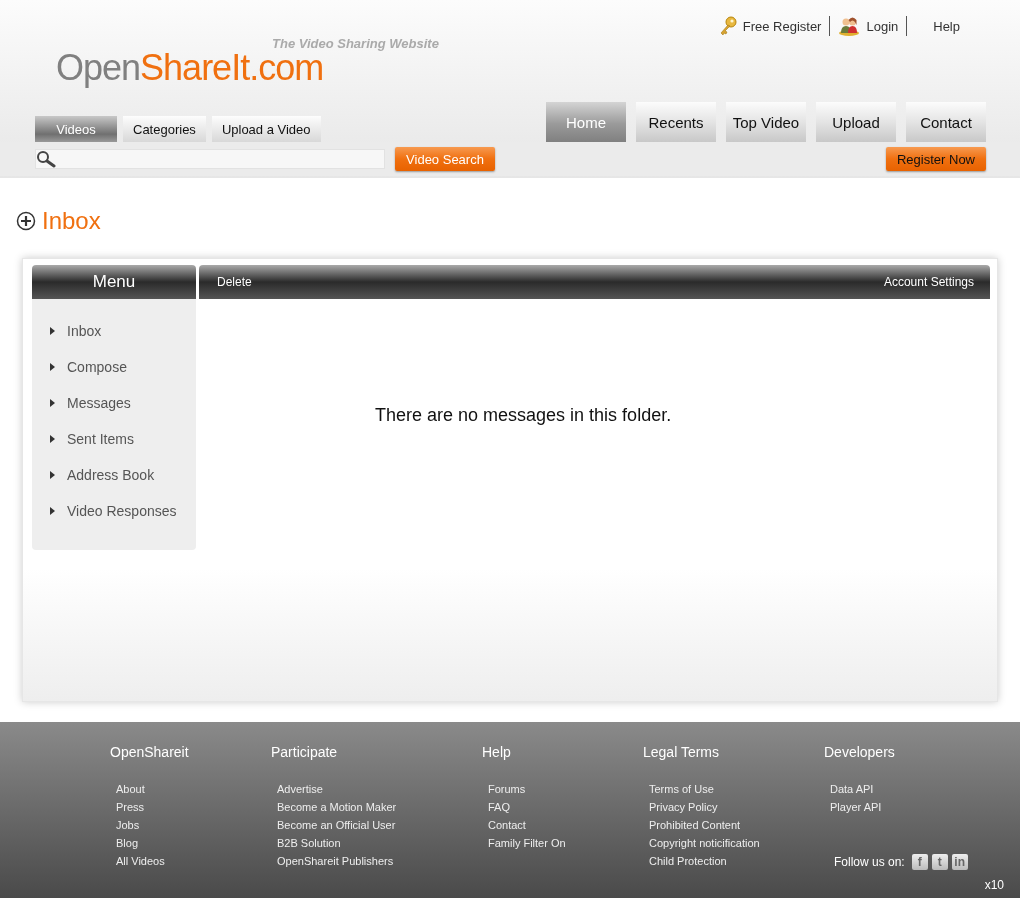 The width and height of the screenshot is (1020, 898). What do you see at coordinates (736, 789) in the screenshot?
I see `footer-link: Terms of Use` at bounding box center [736, 789].